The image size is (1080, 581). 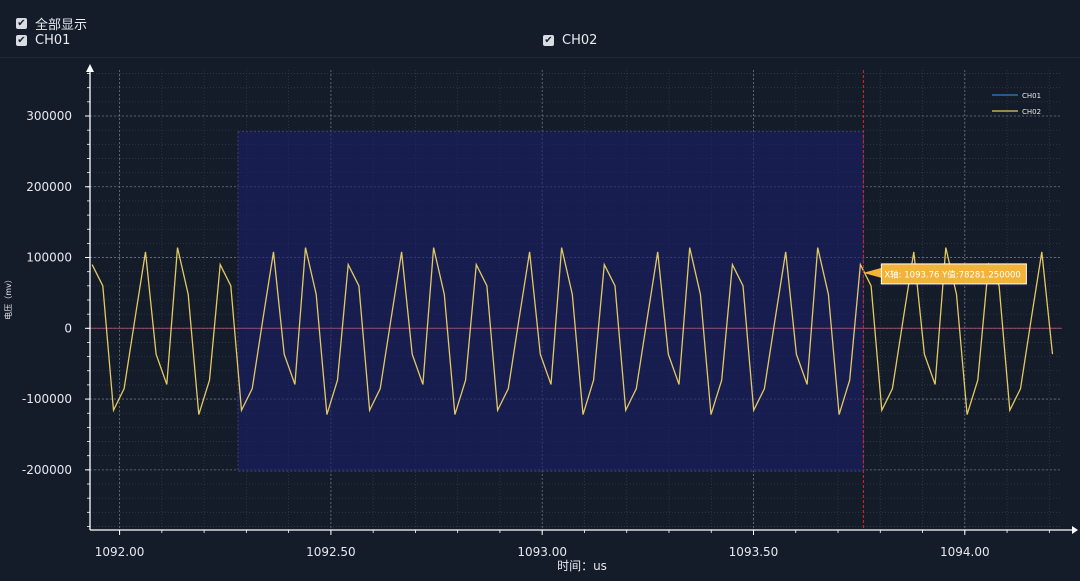 What do you see at coordinates (952, 274) in the screenshot?
I see `tooltip-text: X轴: 1093.76 Y值:78281.250000` at bounding box center [952, 274].